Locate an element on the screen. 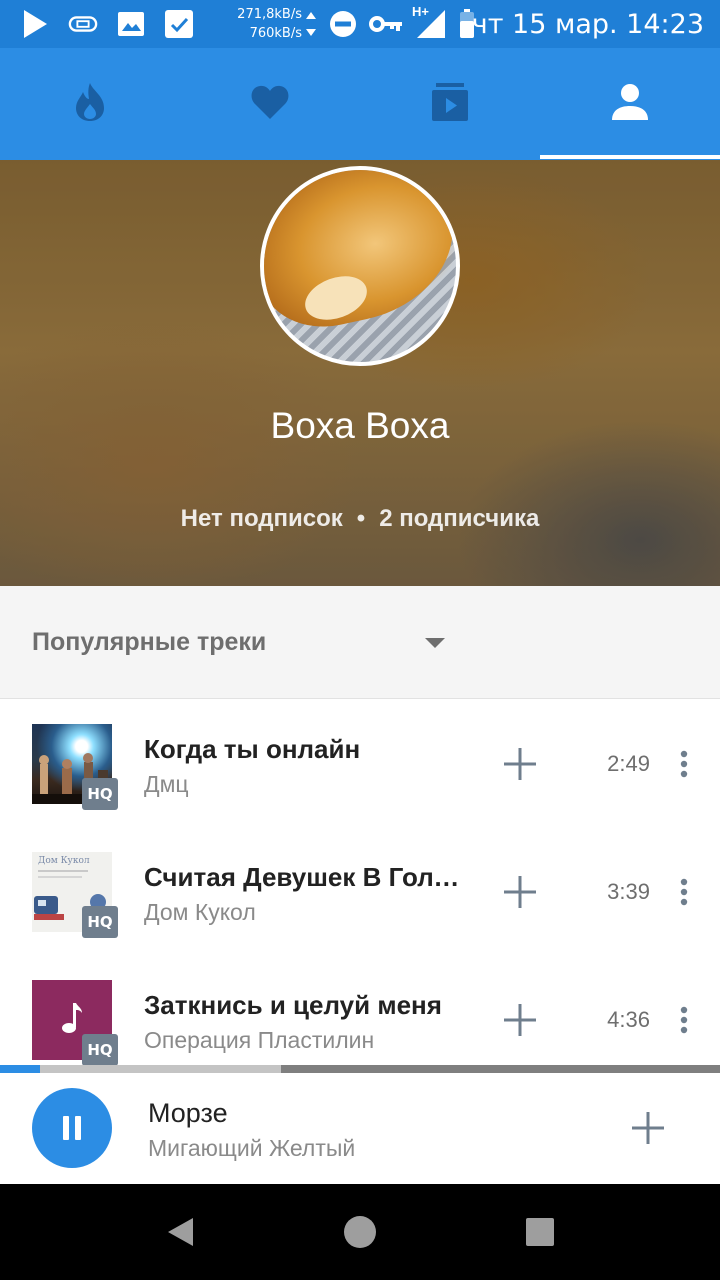  track-title: Когда ты онлайн is located at coordinates (252, 749).